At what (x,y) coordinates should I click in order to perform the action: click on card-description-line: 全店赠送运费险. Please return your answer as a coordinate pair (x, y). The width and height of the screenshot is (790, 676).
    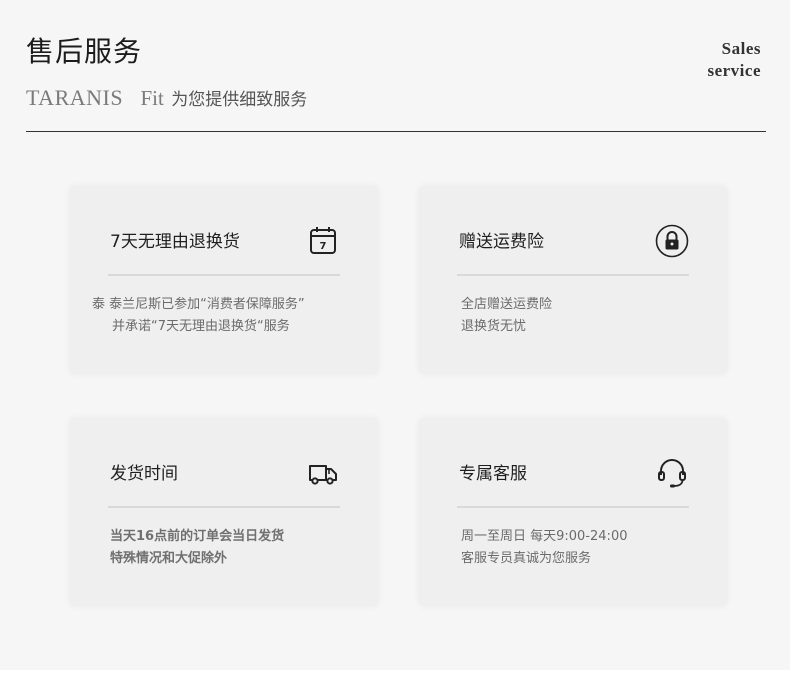
    Looking at the image, I should click on (507, 304).